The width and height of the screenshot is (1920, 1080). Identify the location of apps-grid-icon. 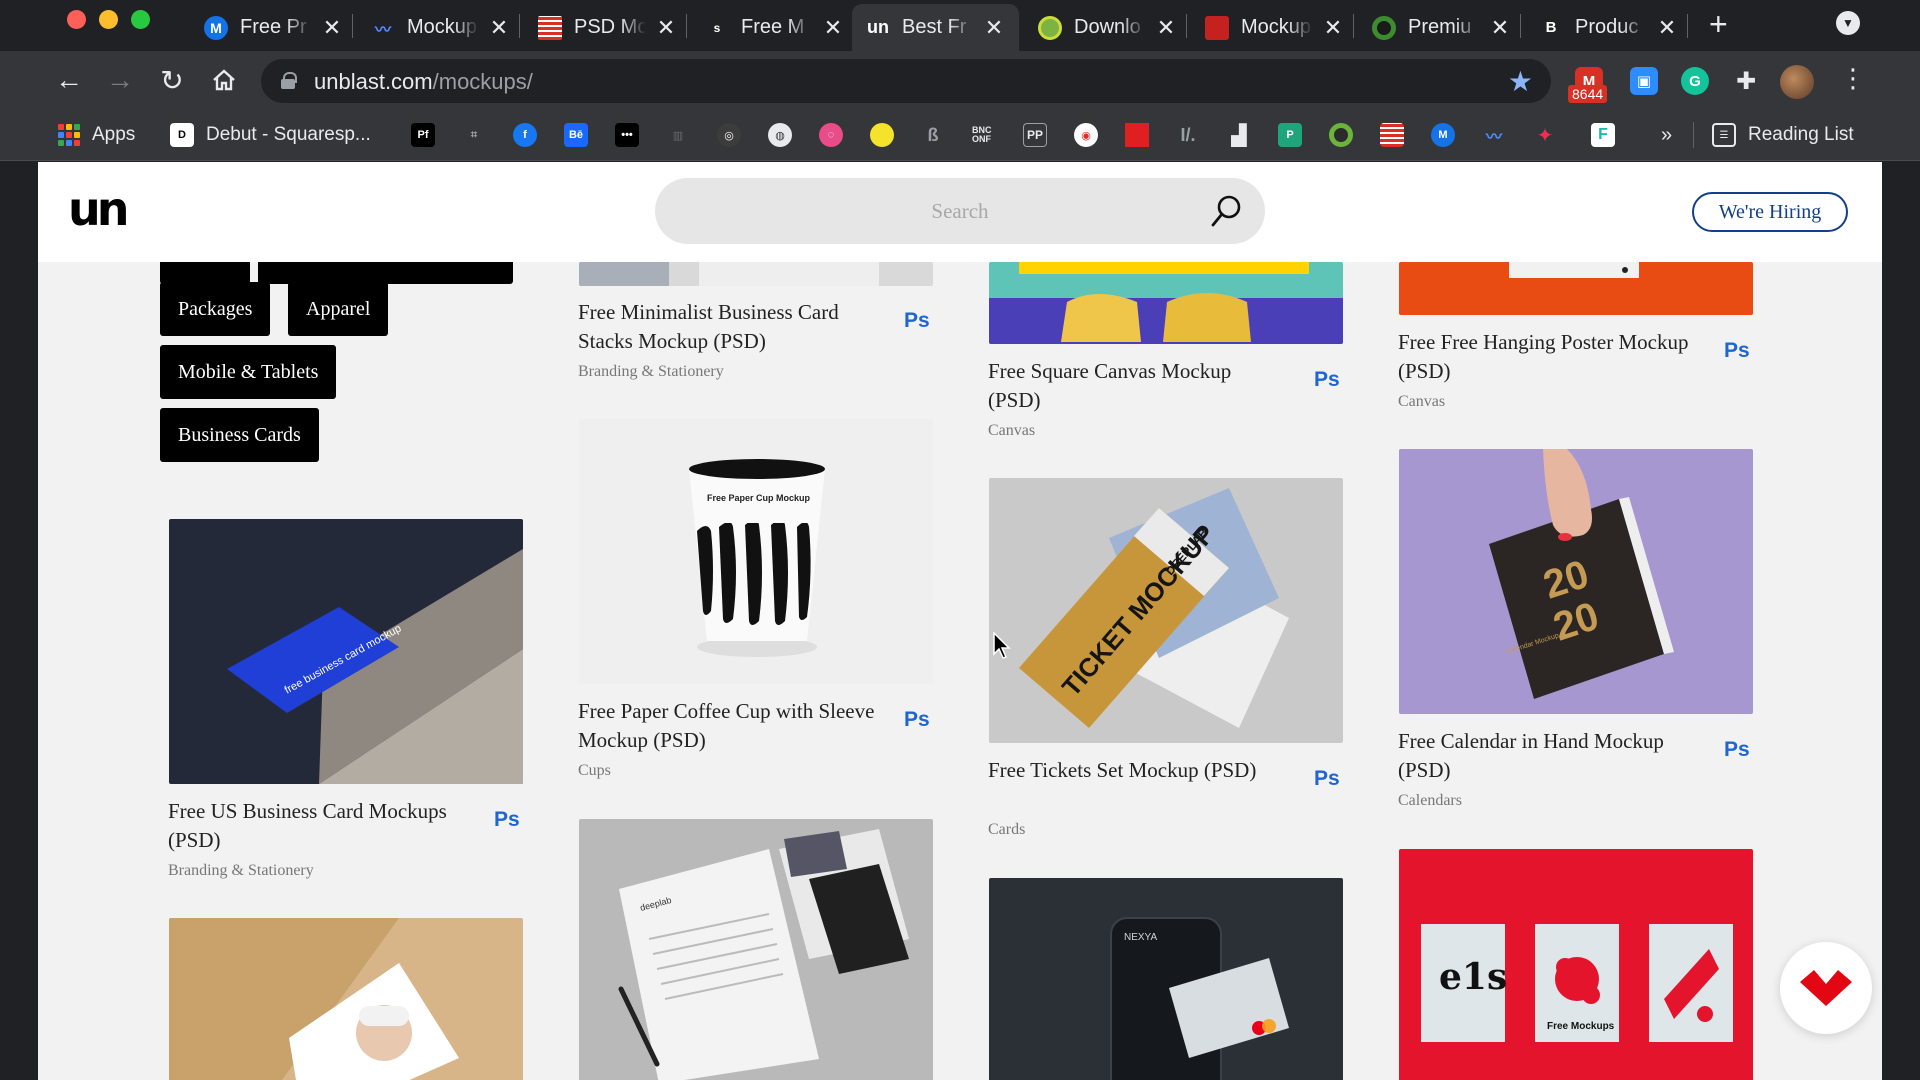
(69, 135).